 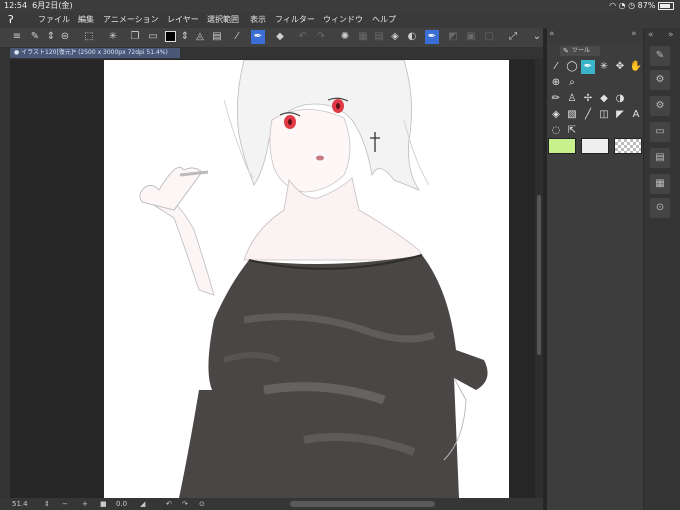 What do you see at coordinates (200, 37) in the screenshot?
I see `lasso-fill-icon: ◬` at bounding box center [200, 37].